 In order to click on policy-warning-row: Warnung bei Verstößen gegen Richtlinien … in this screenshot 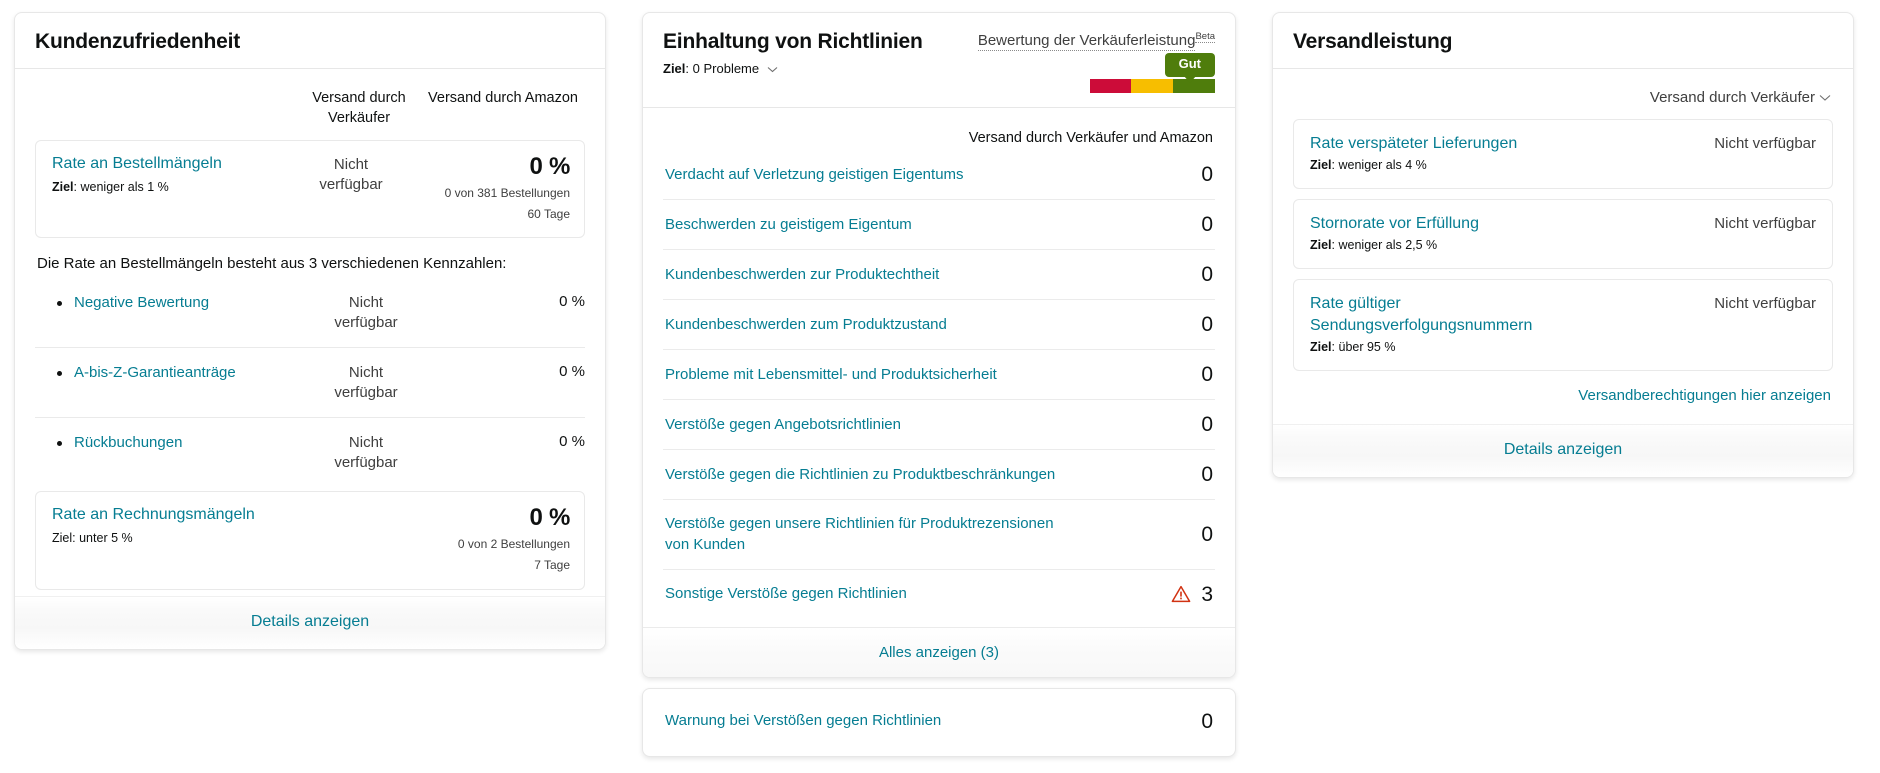, I will do `click(939, 722)`.